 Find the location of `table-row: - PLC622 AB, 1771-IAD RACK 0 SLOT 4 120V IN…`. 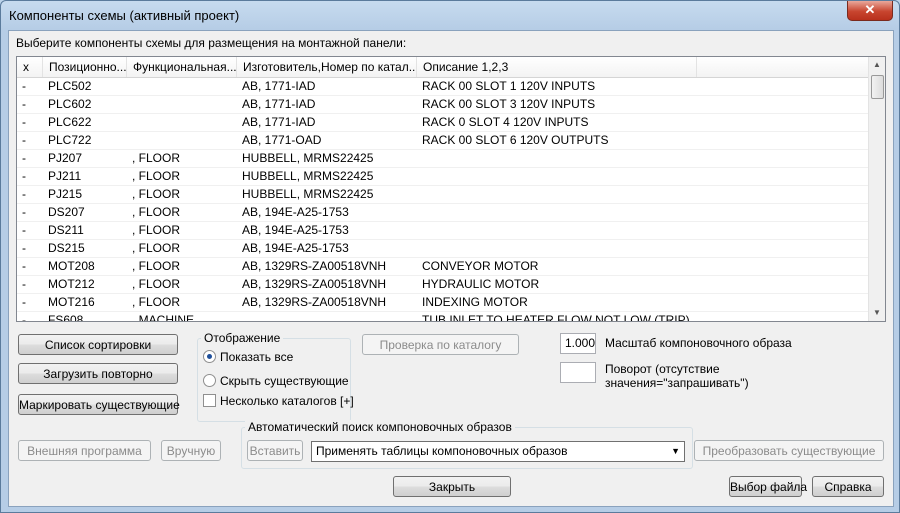

table-row: - PLC622 AB, 1771-IAD RACK 0 SLOT 4 120V IN… is located at coordinates (443, 123).